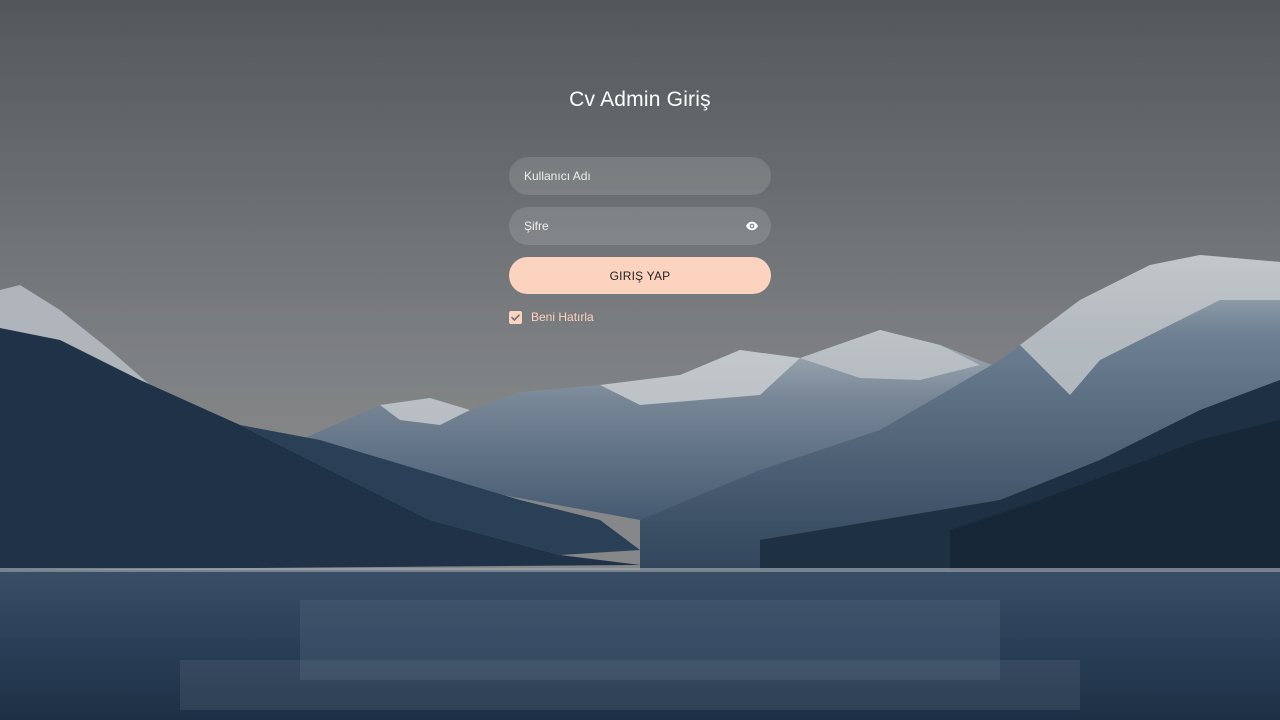 The width and height of the screenshot is (1280, 720). I want to click on username-input, so click(640, 176).